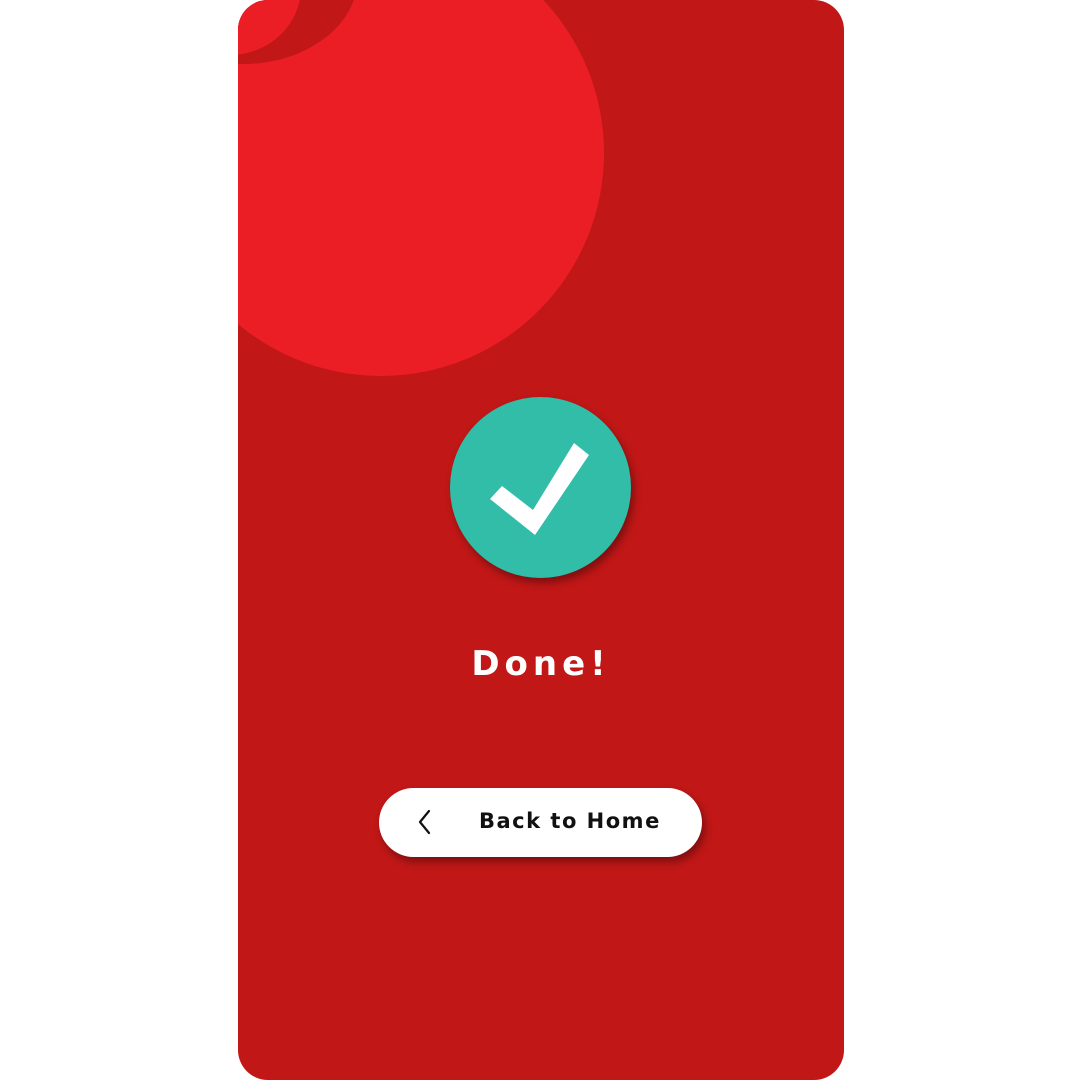  I want to click on chevron-left-icon, so click(424, 822).